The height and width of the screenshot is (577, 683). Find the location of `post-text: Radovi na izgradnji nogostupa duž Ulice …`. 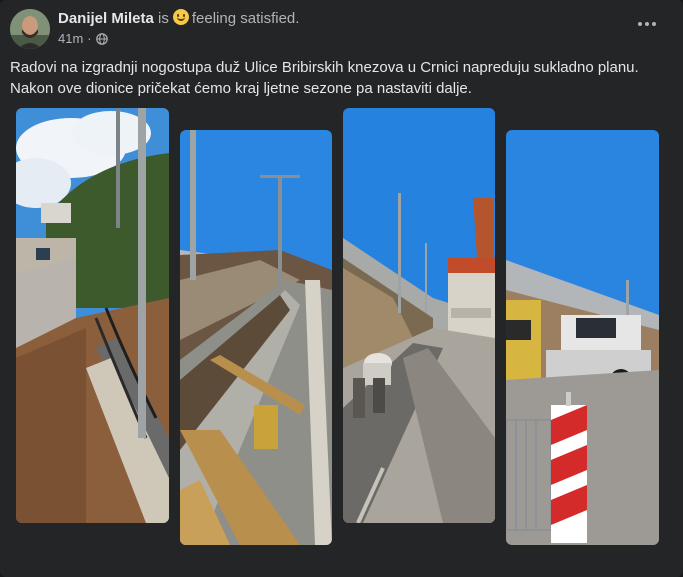

post-text: Radovi na izgradnji nogostupa duž Ulice … is located at coordinates (340, 78).